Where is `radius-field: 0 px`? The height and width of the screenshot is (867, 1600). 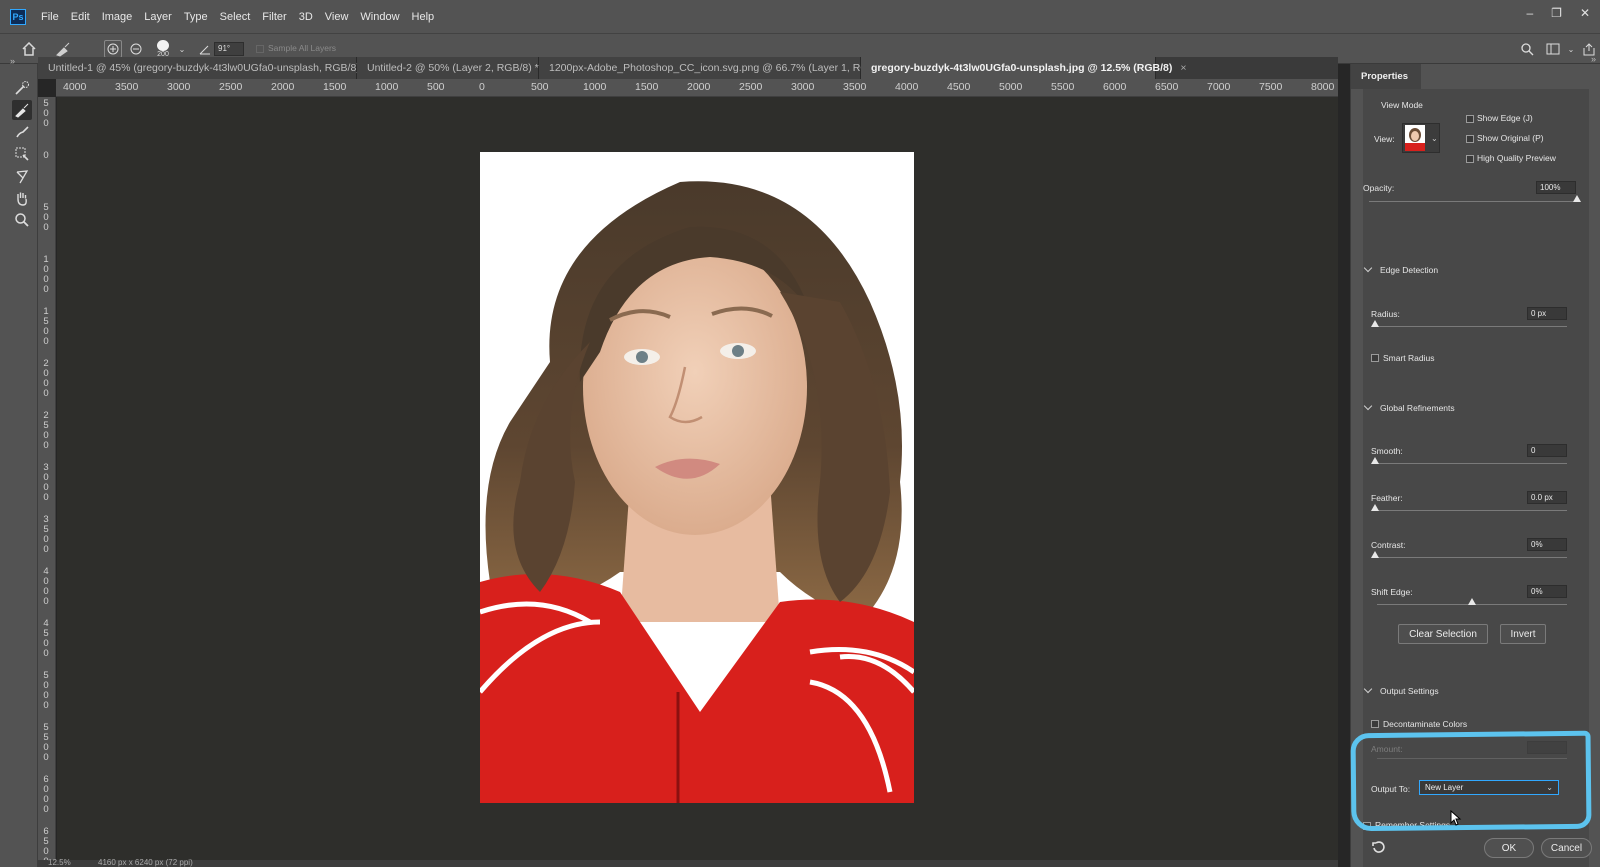 radius-field: 0 px is located at coordinates (1547, 313).